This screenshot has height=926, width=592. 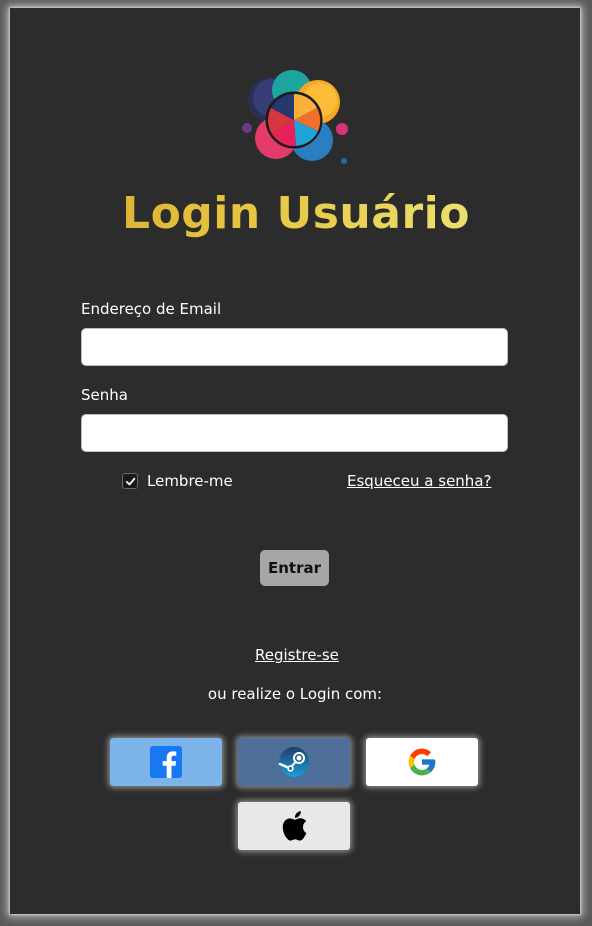 I want to click on apple-login-button, so click(x=294, y=826).